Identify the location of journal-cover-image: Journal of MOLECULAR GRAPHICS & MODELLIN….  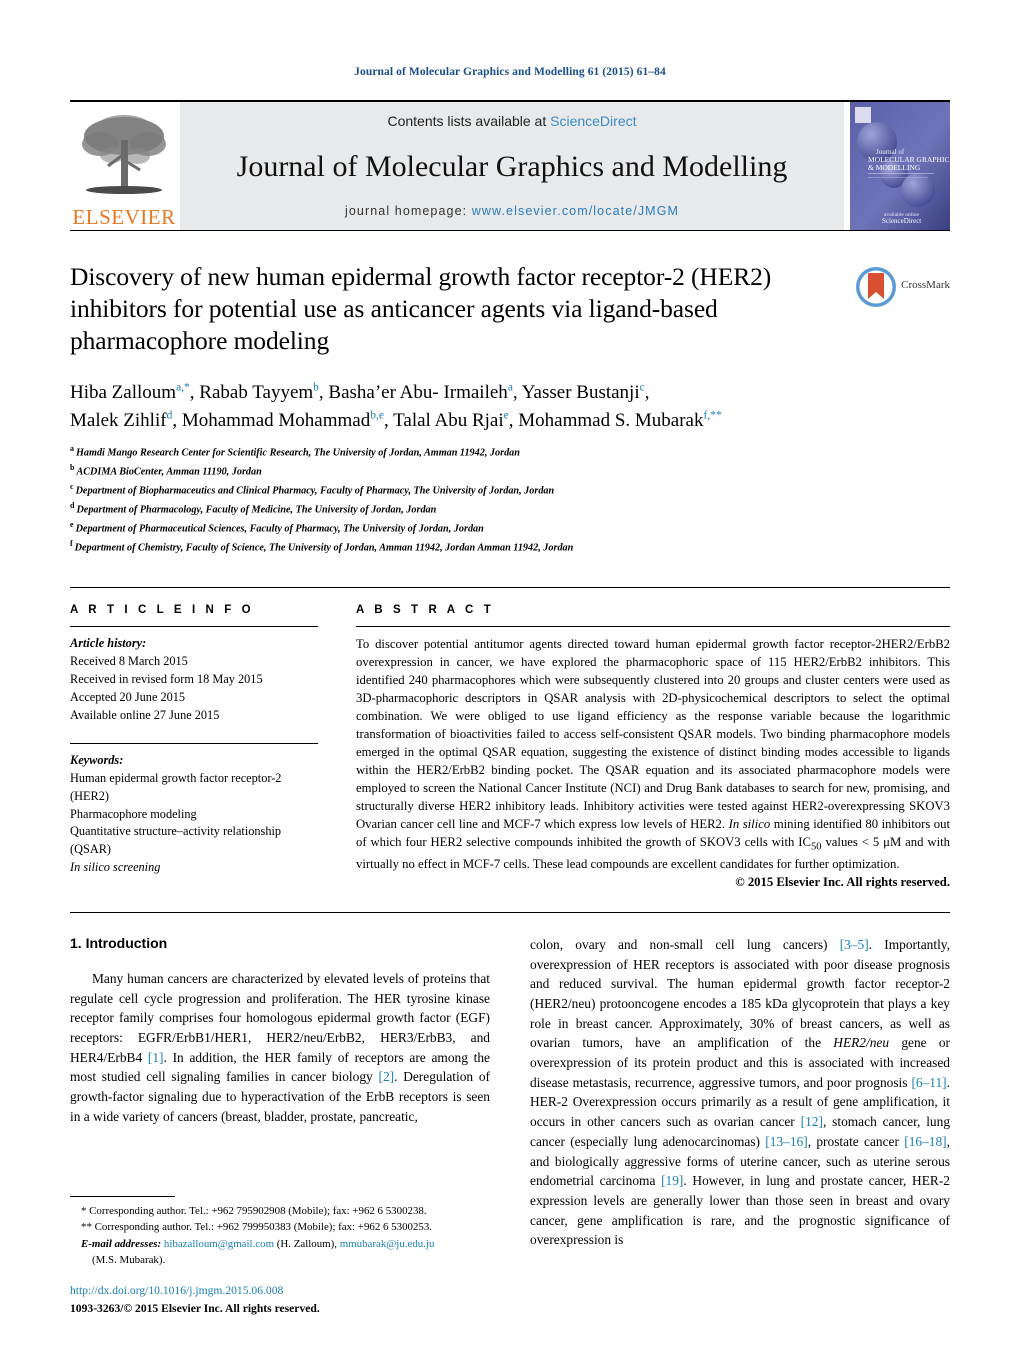
(902, 166).